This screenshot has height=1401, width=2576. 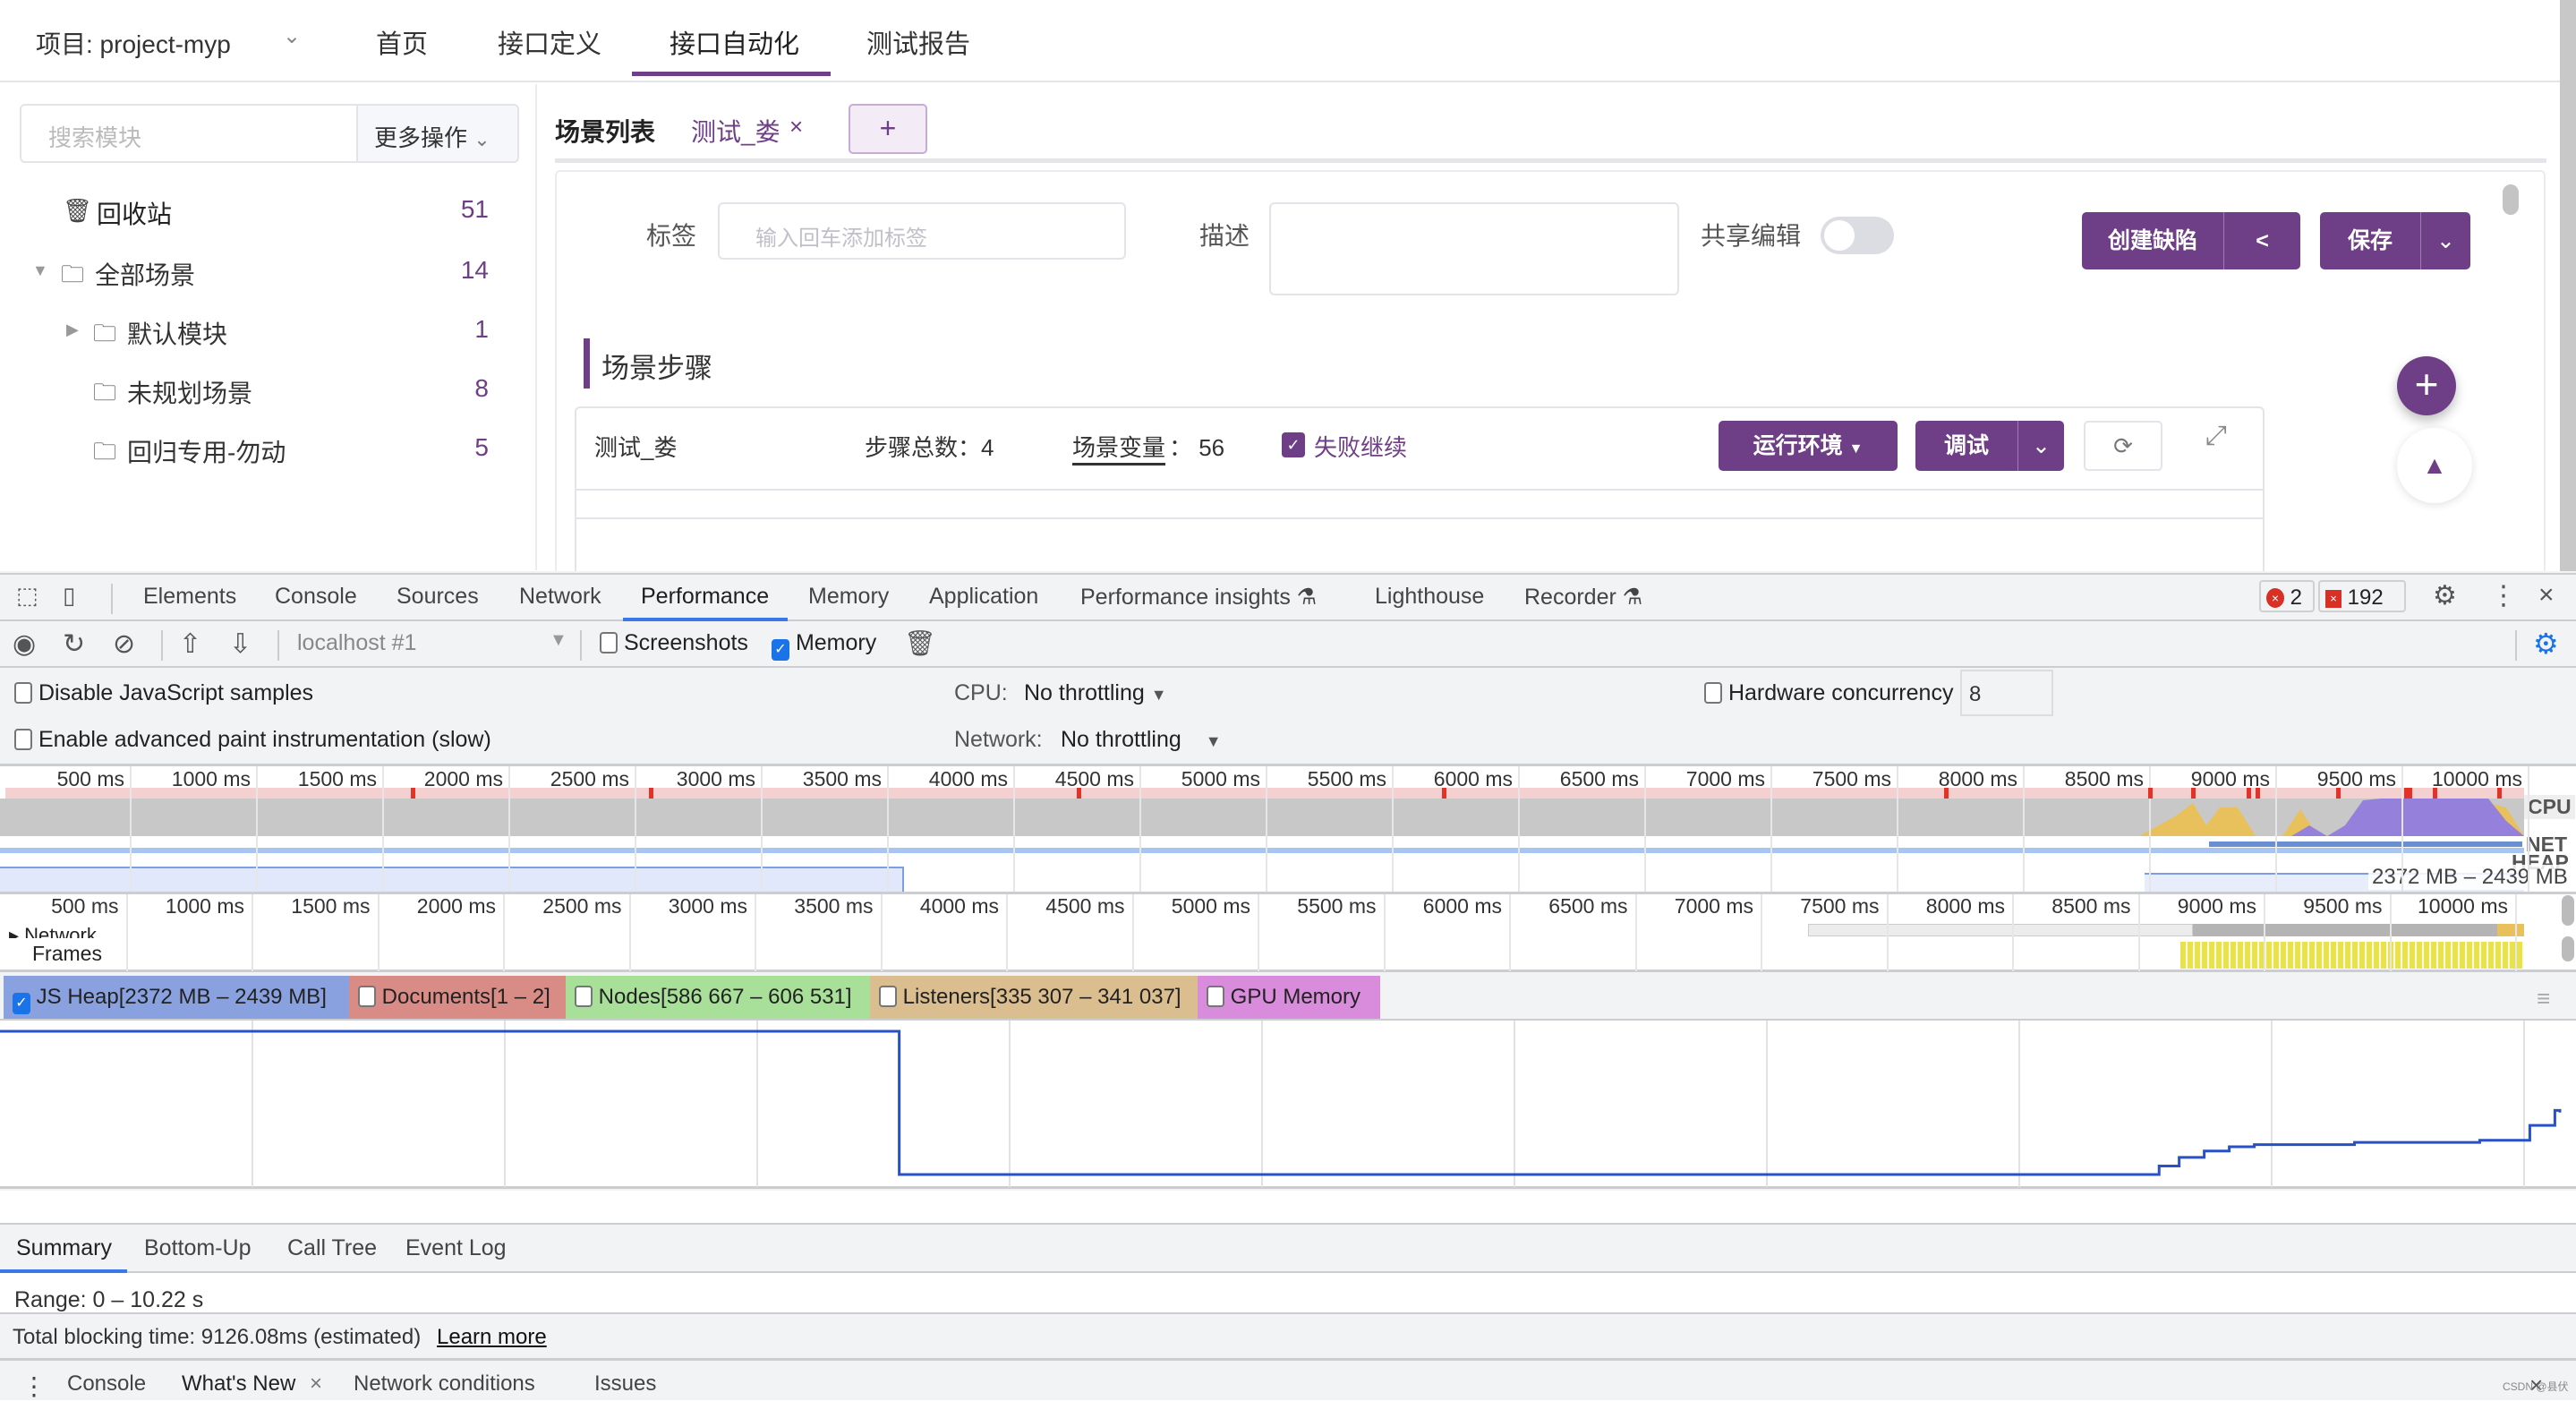 I want to click on tab-scenario-active: 测试_娄, so click(x=735, y=131).